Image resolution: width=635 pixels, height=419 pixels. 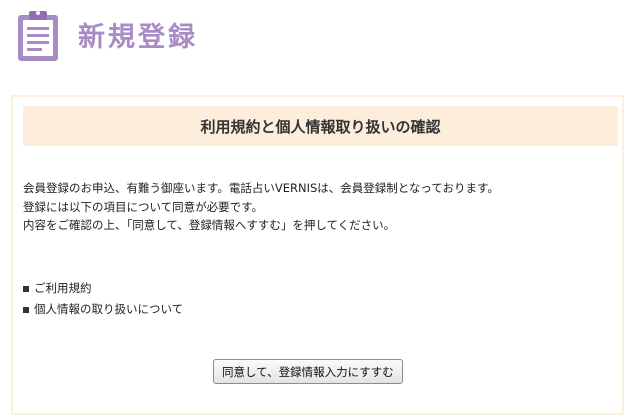 I want to click on intro-line: 内容をご確認の上、「同意して、登録情報へすすむ」を押してください。, so click(x=209, y=225).